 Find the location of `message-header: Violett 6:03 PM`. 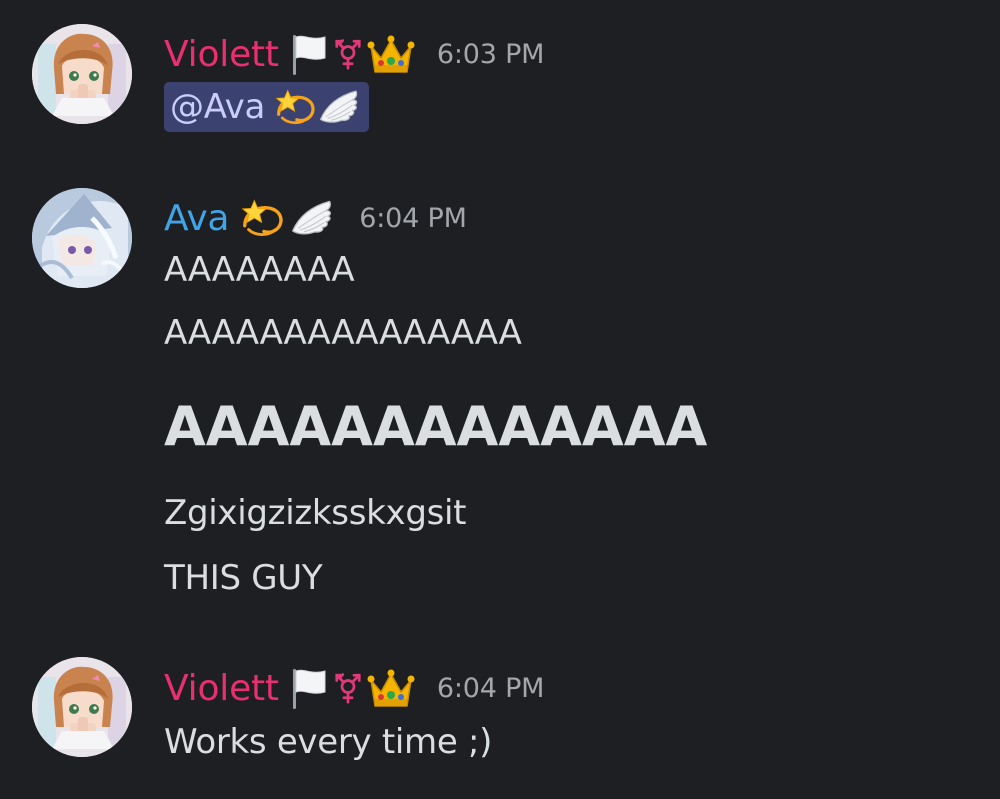

message-header: Violett 6:03 PM is located at coordinates (354, 54).